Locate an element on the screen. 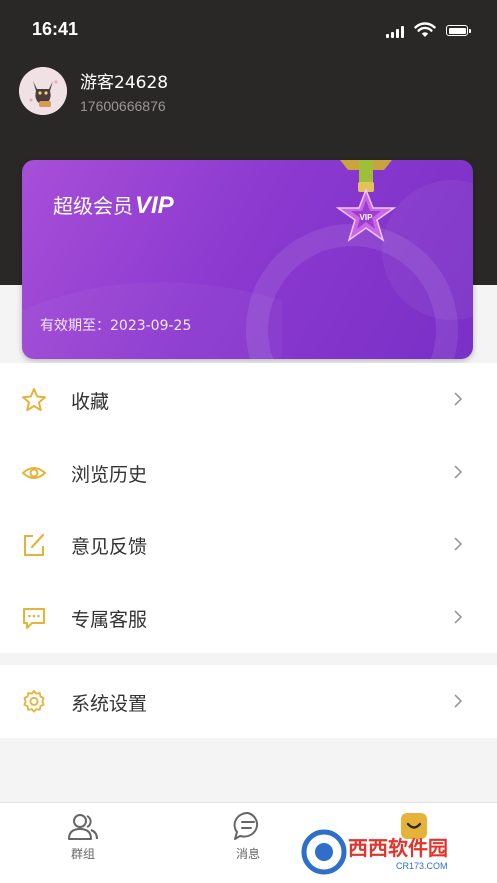 This screenshot has width=497, height=883. status-bar: 16:41 is located at coordinates (248, 30).